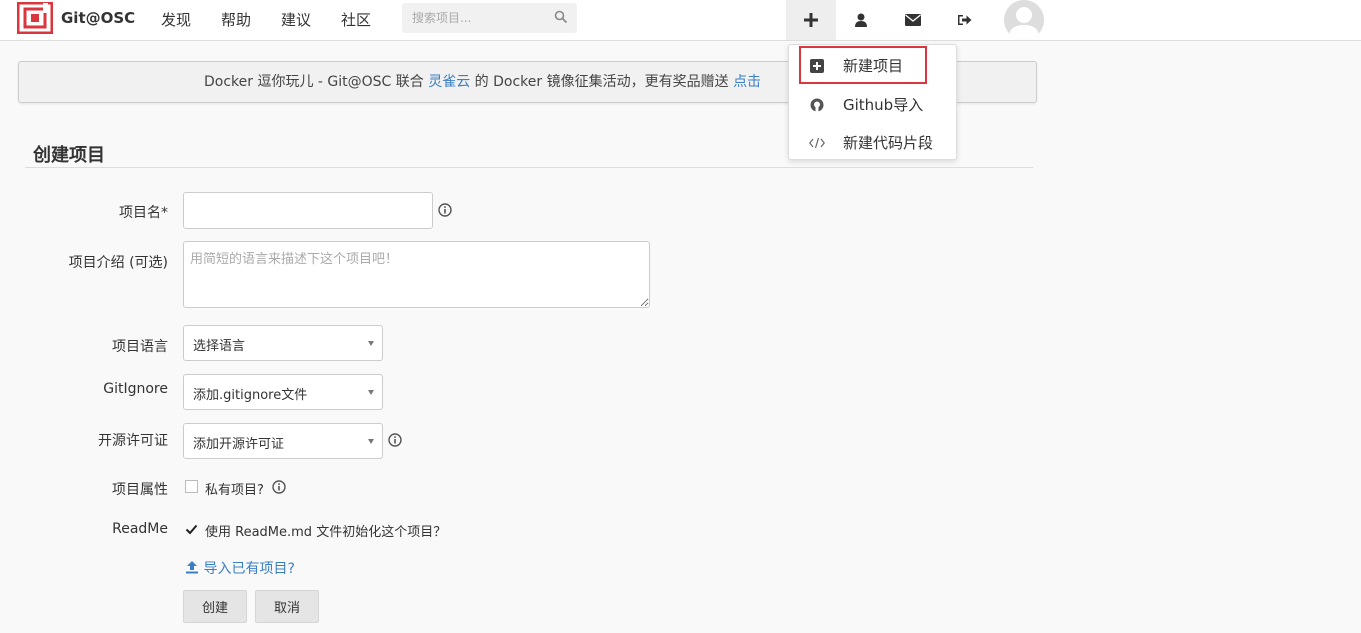 The width and height of the screenshot is (1361, 633). I want to click on nav-link-suggest: 建议, so click(296, 19).